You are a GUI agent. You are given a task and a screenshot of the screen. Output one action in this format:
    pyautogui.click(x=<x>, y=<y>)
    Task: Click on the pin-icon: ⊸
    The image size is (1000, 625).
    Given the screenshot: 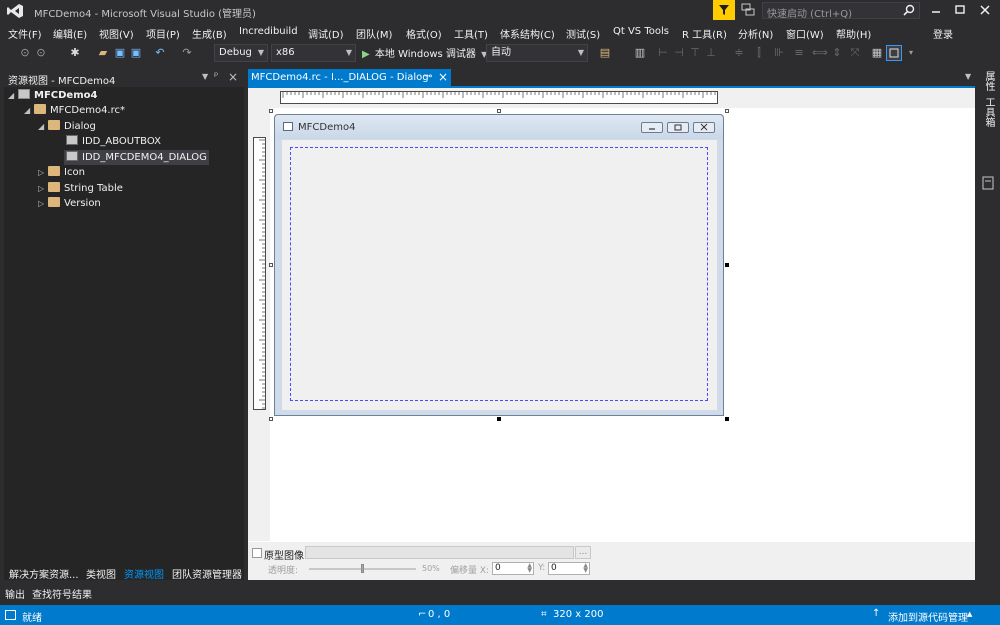 What is the action you would take?
    pyautogui.click(x=428, y=76)
    